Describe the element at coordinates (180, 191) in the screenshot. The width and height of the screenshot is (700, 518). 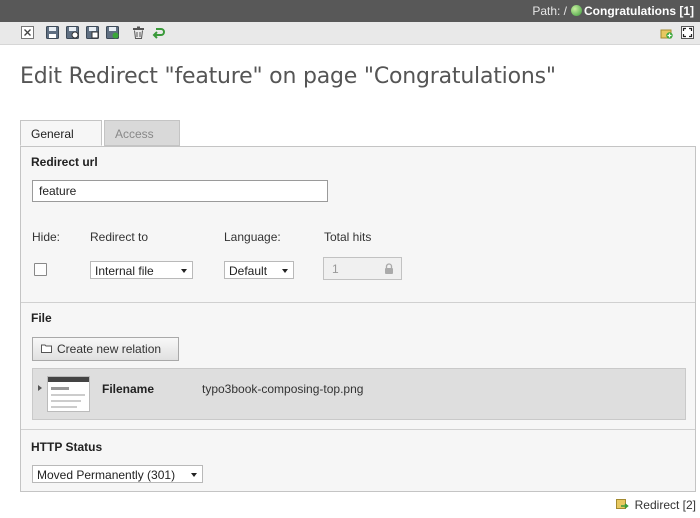
I see `redirect-url-input: feature` at that location.